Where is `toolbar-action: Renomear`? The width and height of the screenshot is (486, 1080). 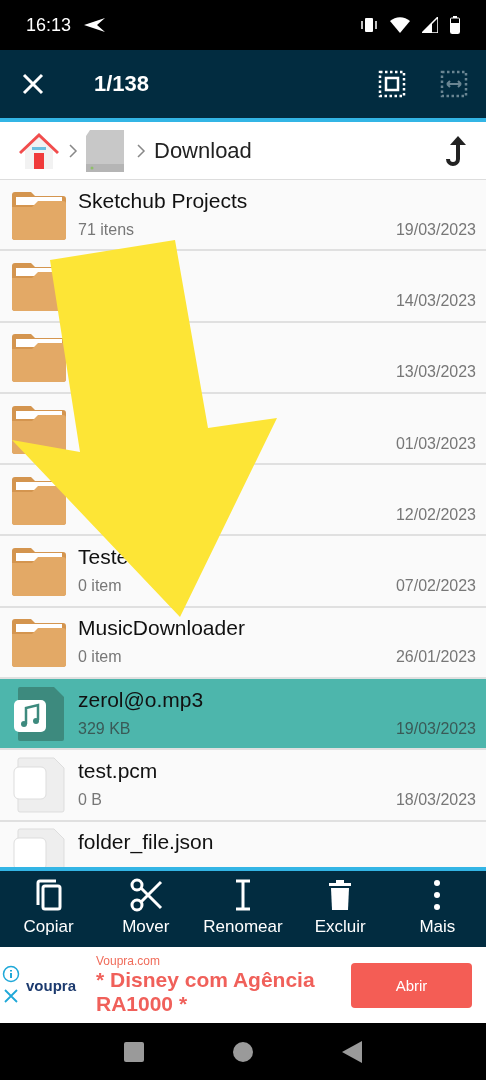 toolbar-action: Renomear is located at coordinates (243, 909).